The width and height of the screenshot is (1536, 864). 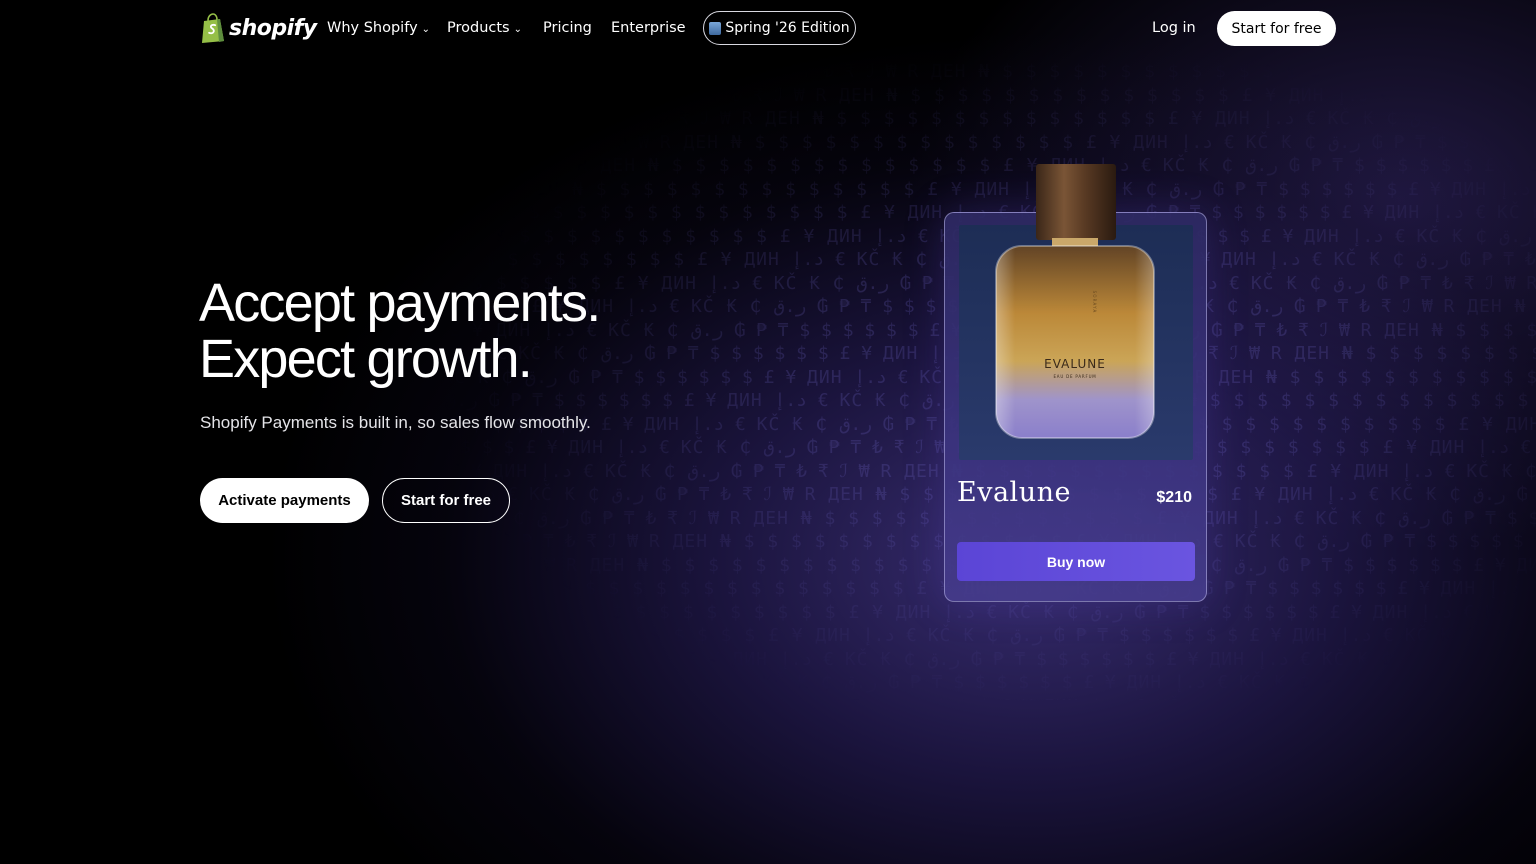 What do you see at coordinates (284, 500) in the screenshot?
I see `activate-payments-button: Activate payments` at bounding box center [284, 500].